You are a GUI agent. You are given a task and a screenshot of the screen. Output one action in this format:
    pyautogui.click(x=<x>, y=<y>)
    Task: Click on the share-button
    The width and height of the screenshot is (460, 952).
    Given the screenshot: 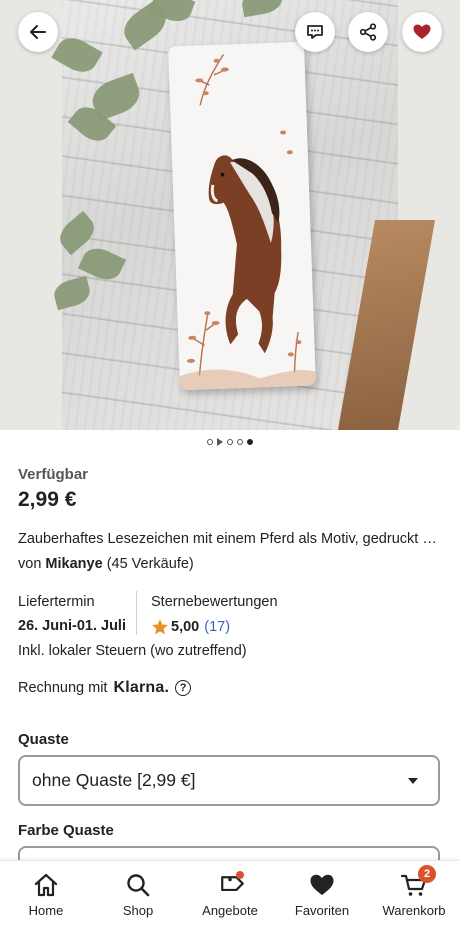 What is the action you would take?
    pyautogui.click(x=368, y=32)
    